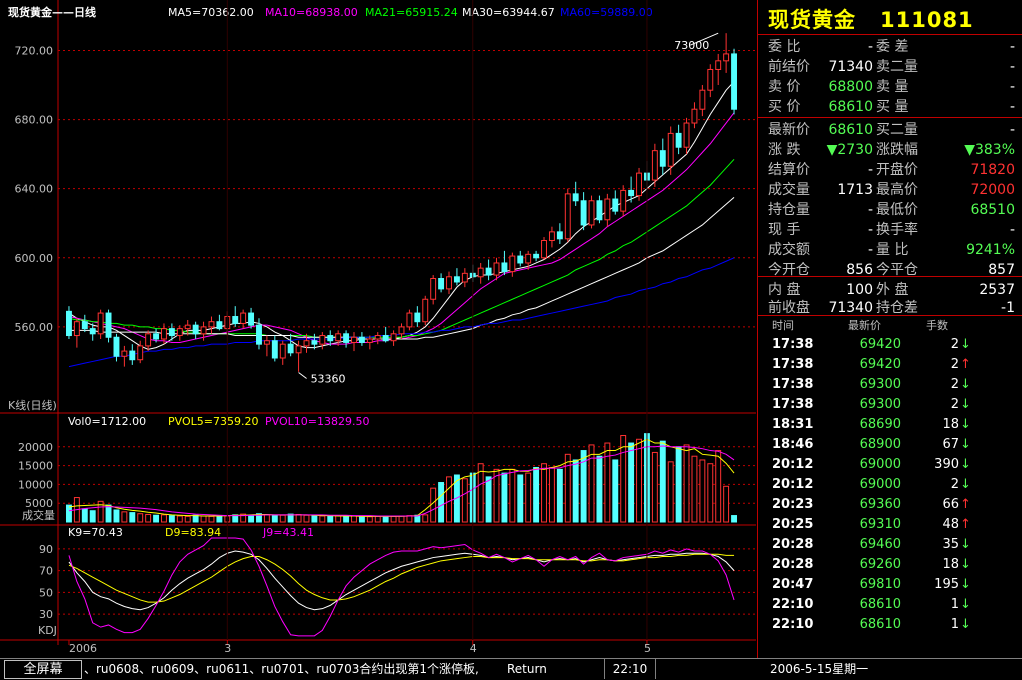 This screenshot has width=1022, height=680. What do you see at coordinates (890, 585) in the screenshot?
I see `tick-row: 20:47 69810 195 ↓` at bounding box center [890, 585].